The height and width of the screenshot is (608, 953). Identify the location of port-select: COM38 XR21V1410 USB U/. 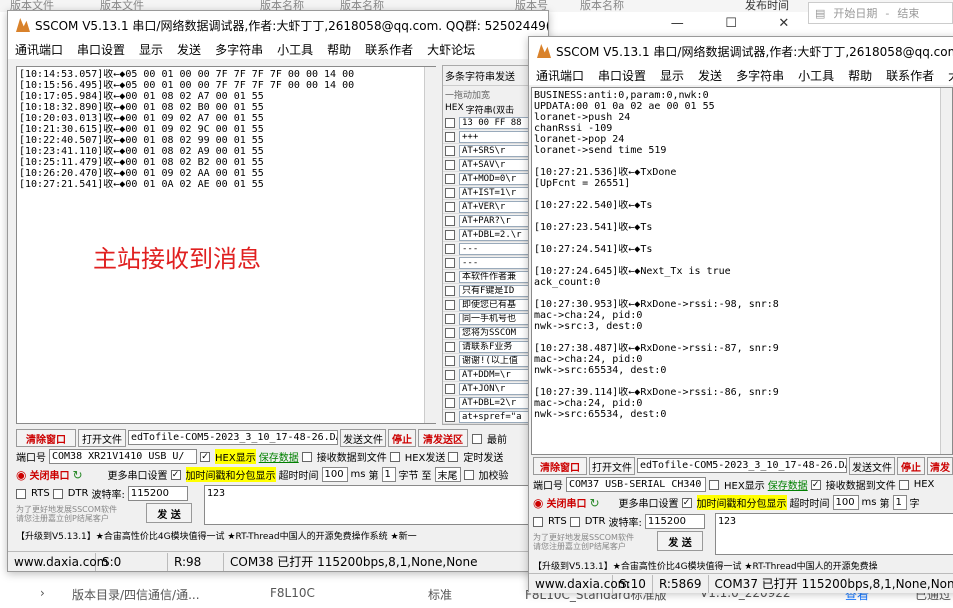
(123, 456).